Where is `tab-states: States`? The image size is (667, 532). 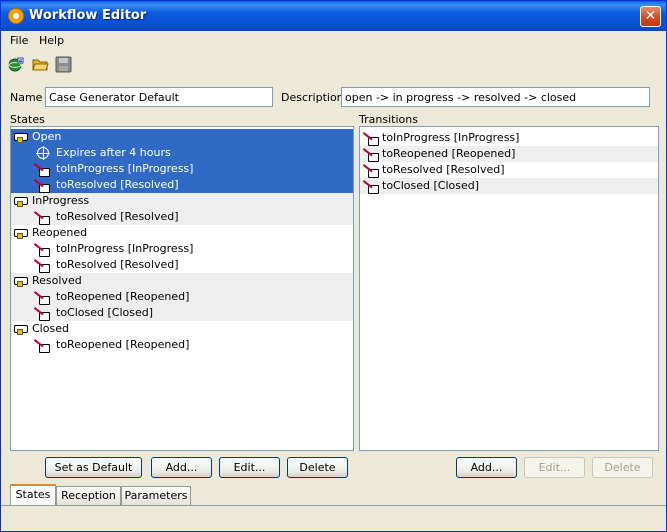 tab-states: States is located at coordinates (33, 495).